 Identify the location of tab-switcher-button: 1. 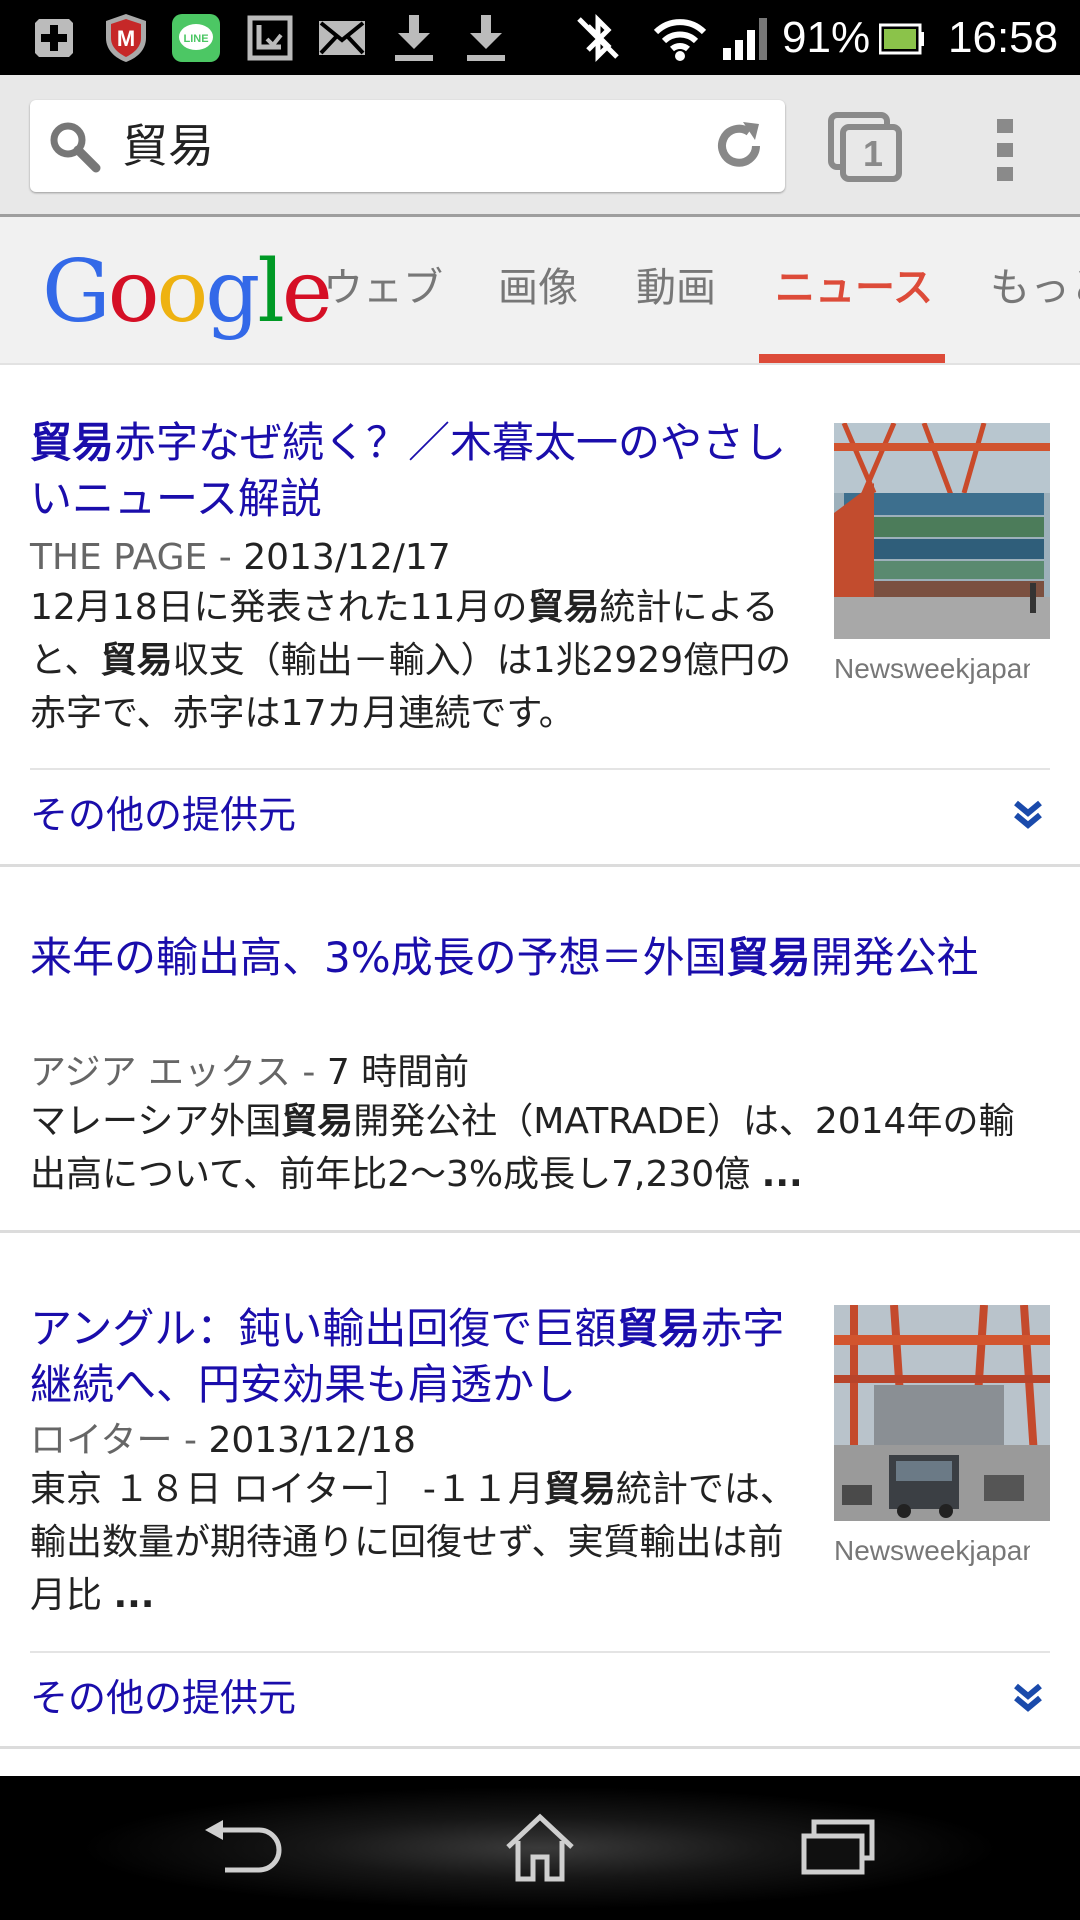
(866, 147).